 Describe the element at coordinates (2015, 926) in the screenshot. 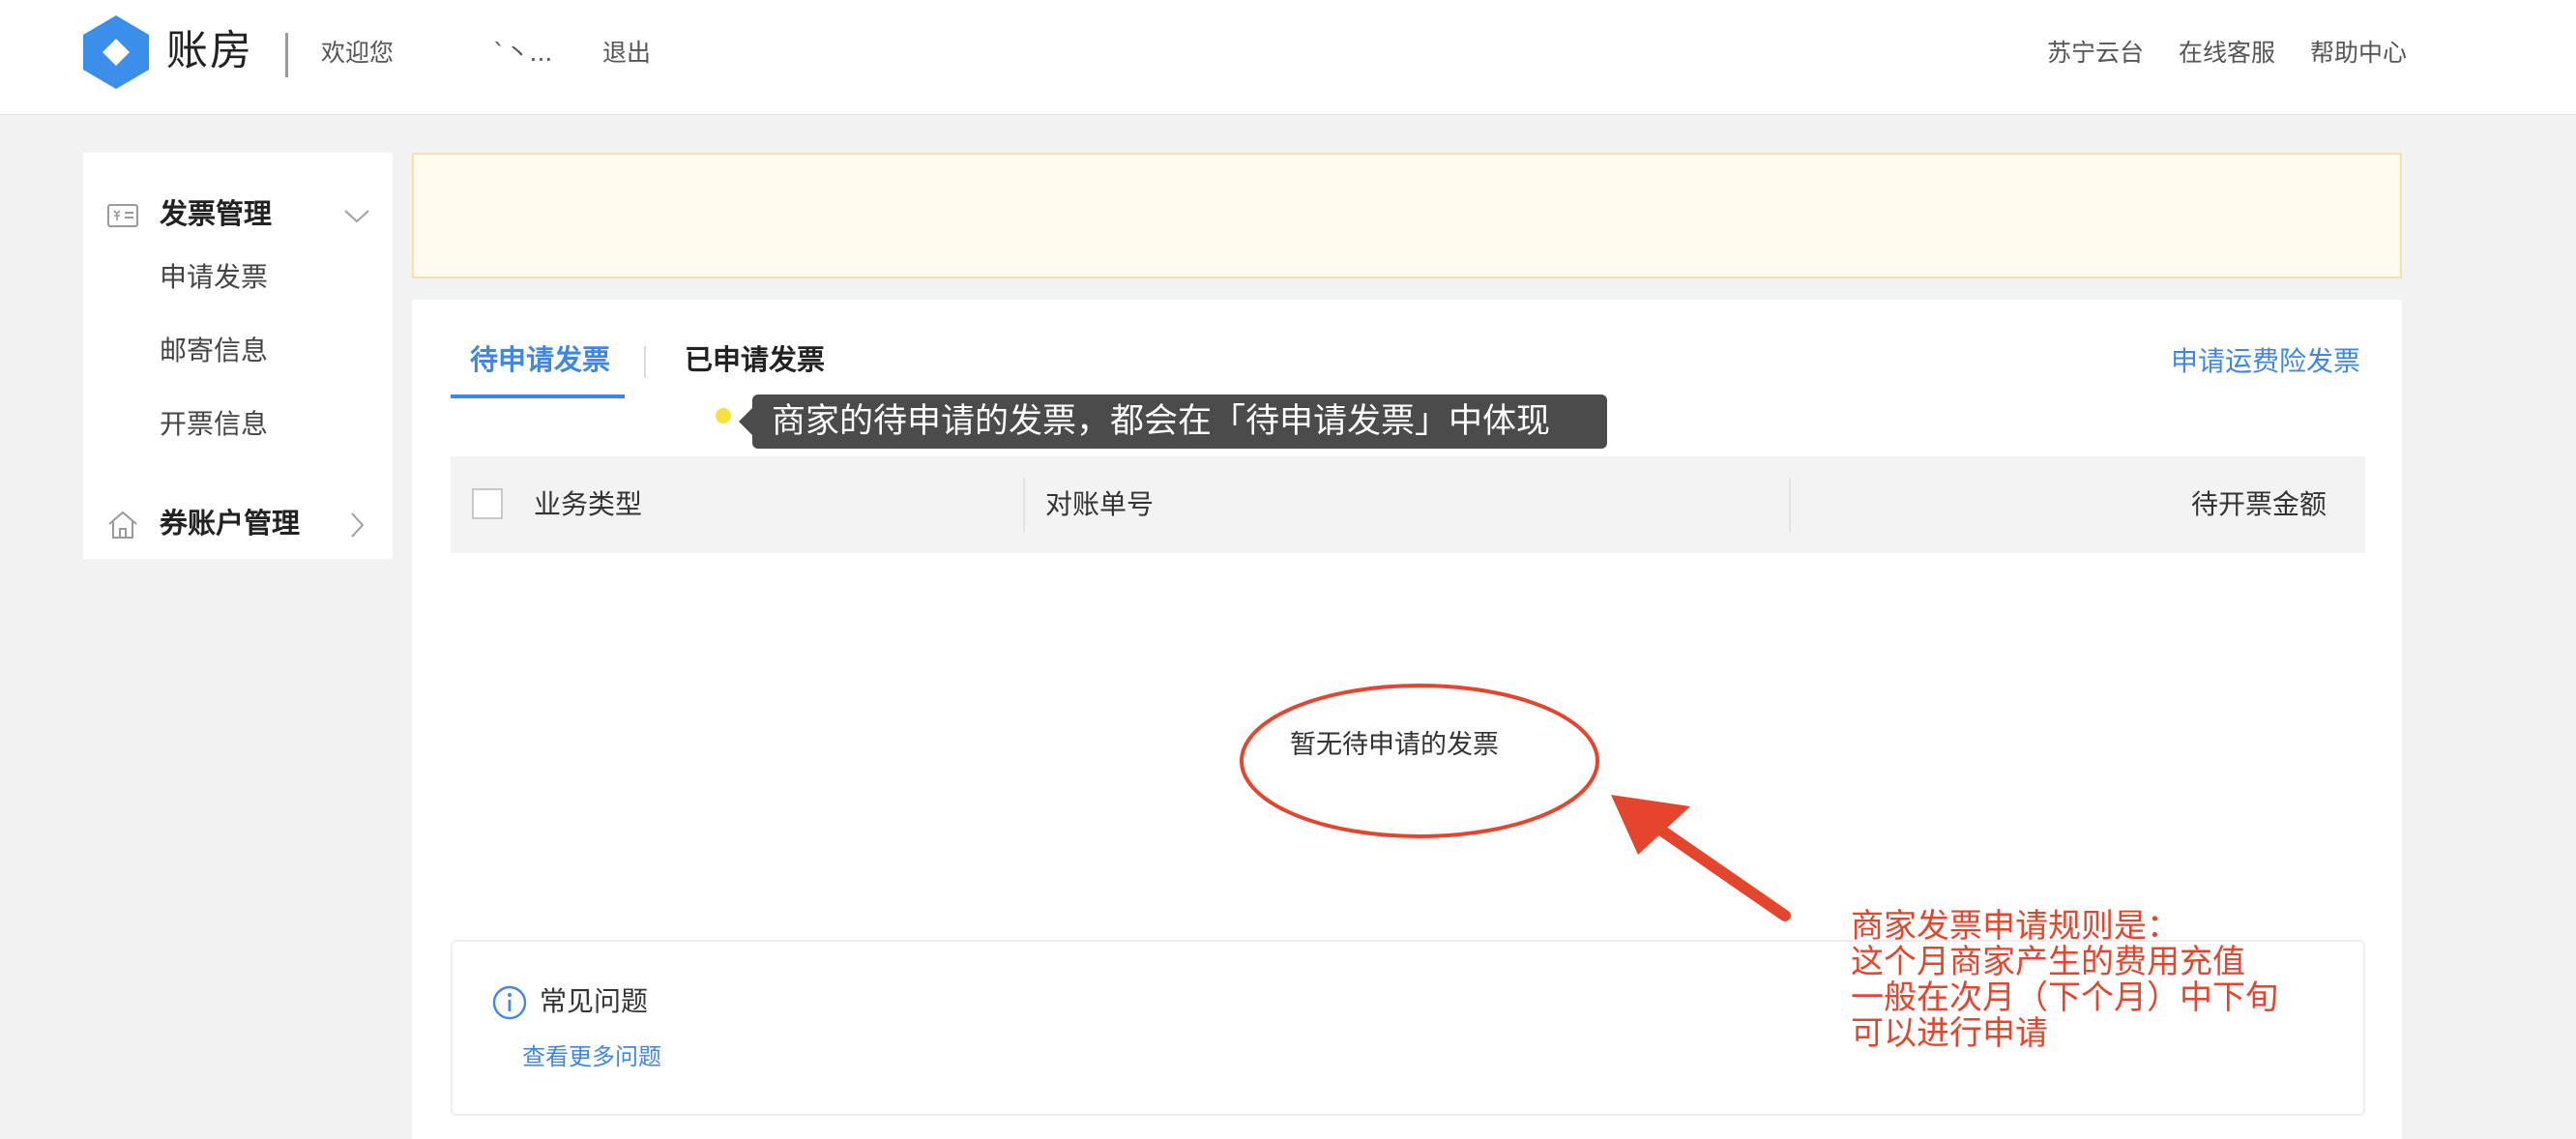

I see `rule-note-line: 商家发票申请规则是：` at that location.